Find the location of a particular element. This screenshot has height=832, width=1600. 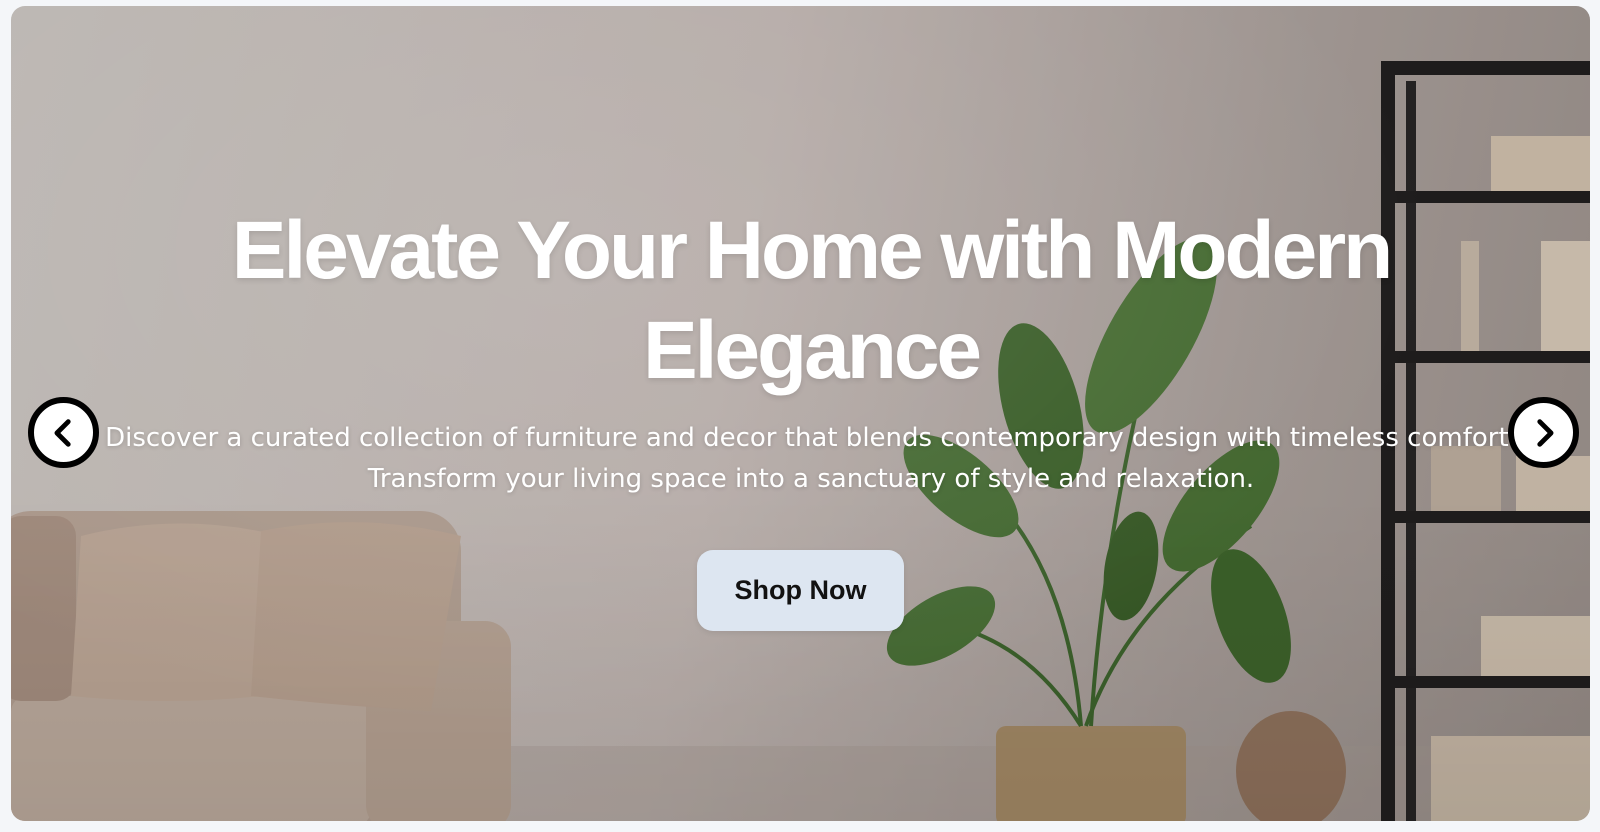

chevron-right-icon is located at coordinates (1544, 432).